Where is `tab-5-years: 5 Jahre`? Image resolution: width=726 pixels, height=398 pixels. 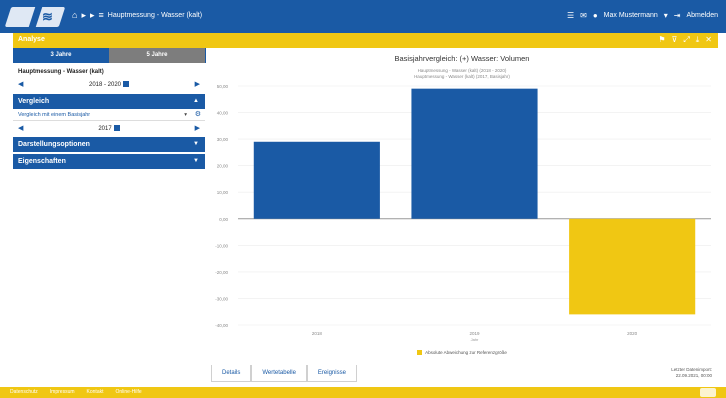 tab-5-years: 5 Jahre is located at coordinates (157, 55).